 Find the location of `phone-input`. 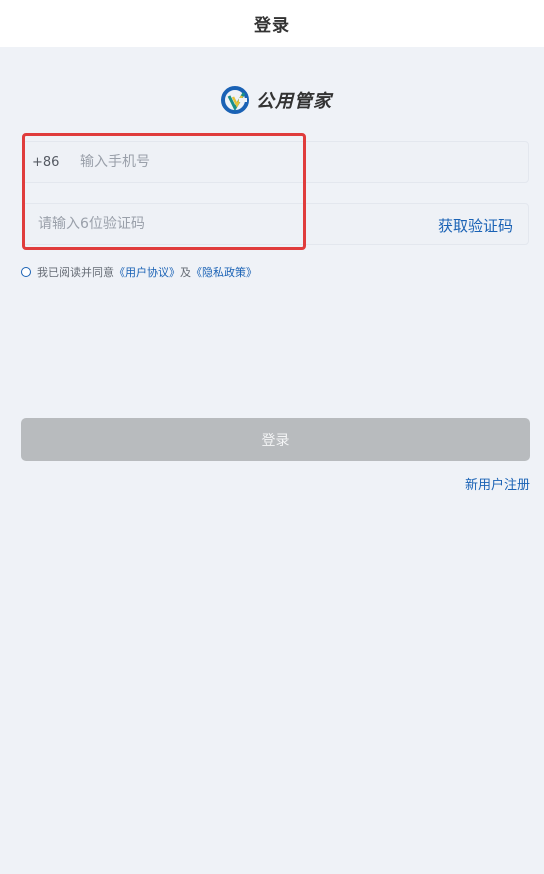

phone-input is located at coordinates (270, 162).